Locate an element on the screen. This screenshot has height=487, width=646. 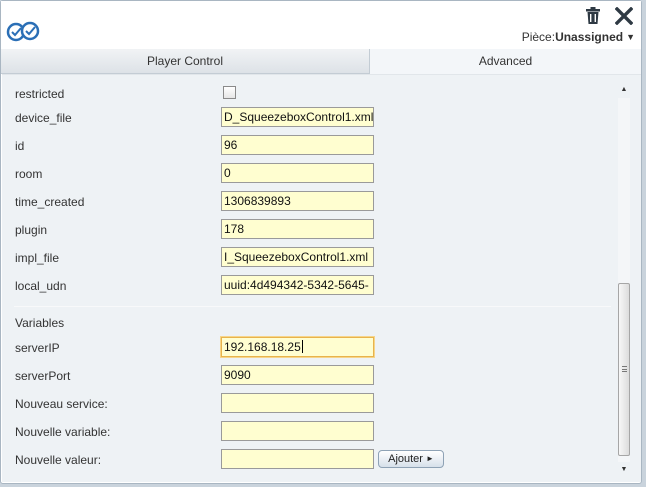
new-service-input is located at coordinates (297, 403).